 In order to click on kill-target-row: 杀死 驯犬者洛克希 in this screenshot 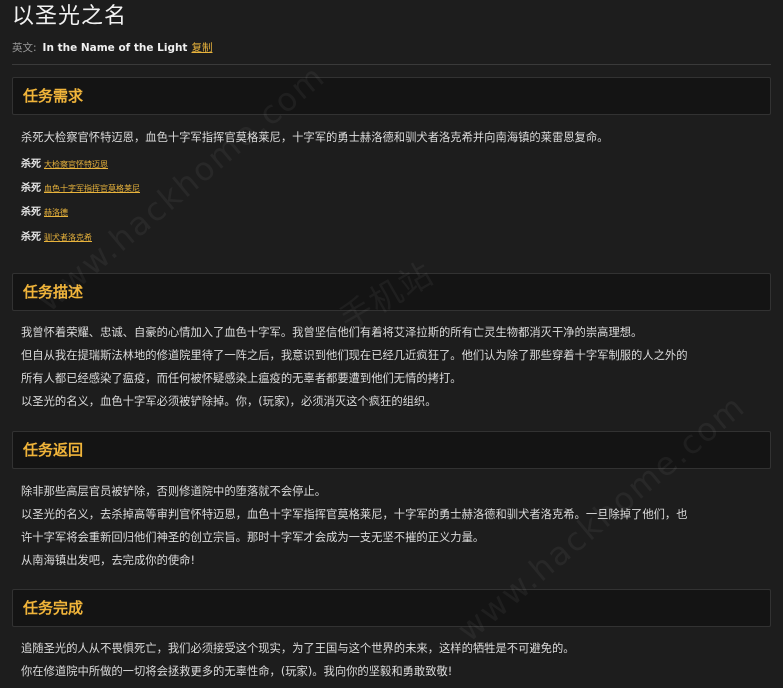, I will do `click(56, 238)`.